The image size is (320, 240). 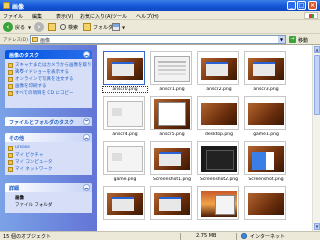 I want to click on details-panel: 詳細 ︽ 画像 ファイル フォルダ, so click(x=48, y=198).